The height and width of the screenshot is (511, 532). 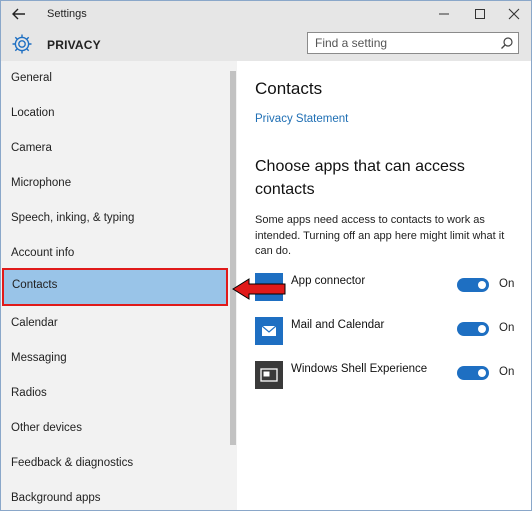 What do you see at coordinates (33, 113) in the screenshot?
I see `sidebar-item-label: Location` at bounding box center [33, 113].